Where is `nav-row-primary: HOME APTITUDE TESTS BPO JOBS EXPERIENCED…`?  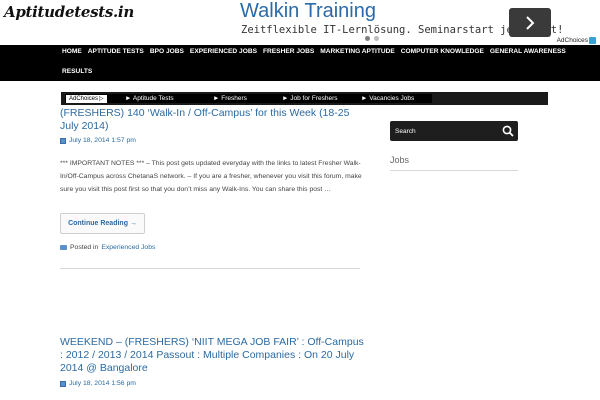
nav-row-primary: HOME APTITUDE TESTS BPO JOBS EXPERIENCED… is located at coordinates (314, 51).